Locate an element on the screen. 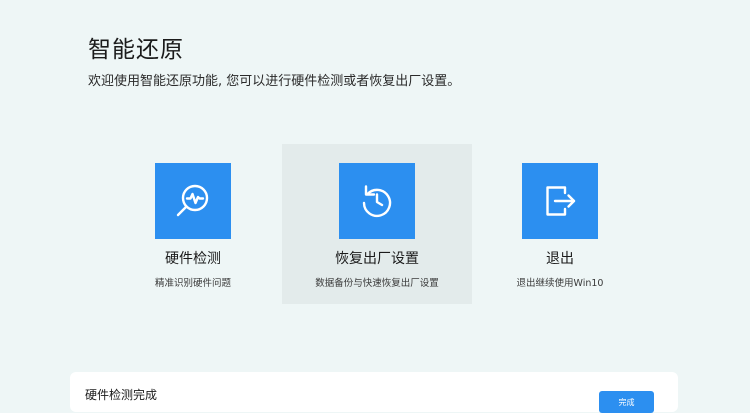 This screenshot has height=413, width=750. option-title: 硬件检测 is located at coordinates (193, 259).